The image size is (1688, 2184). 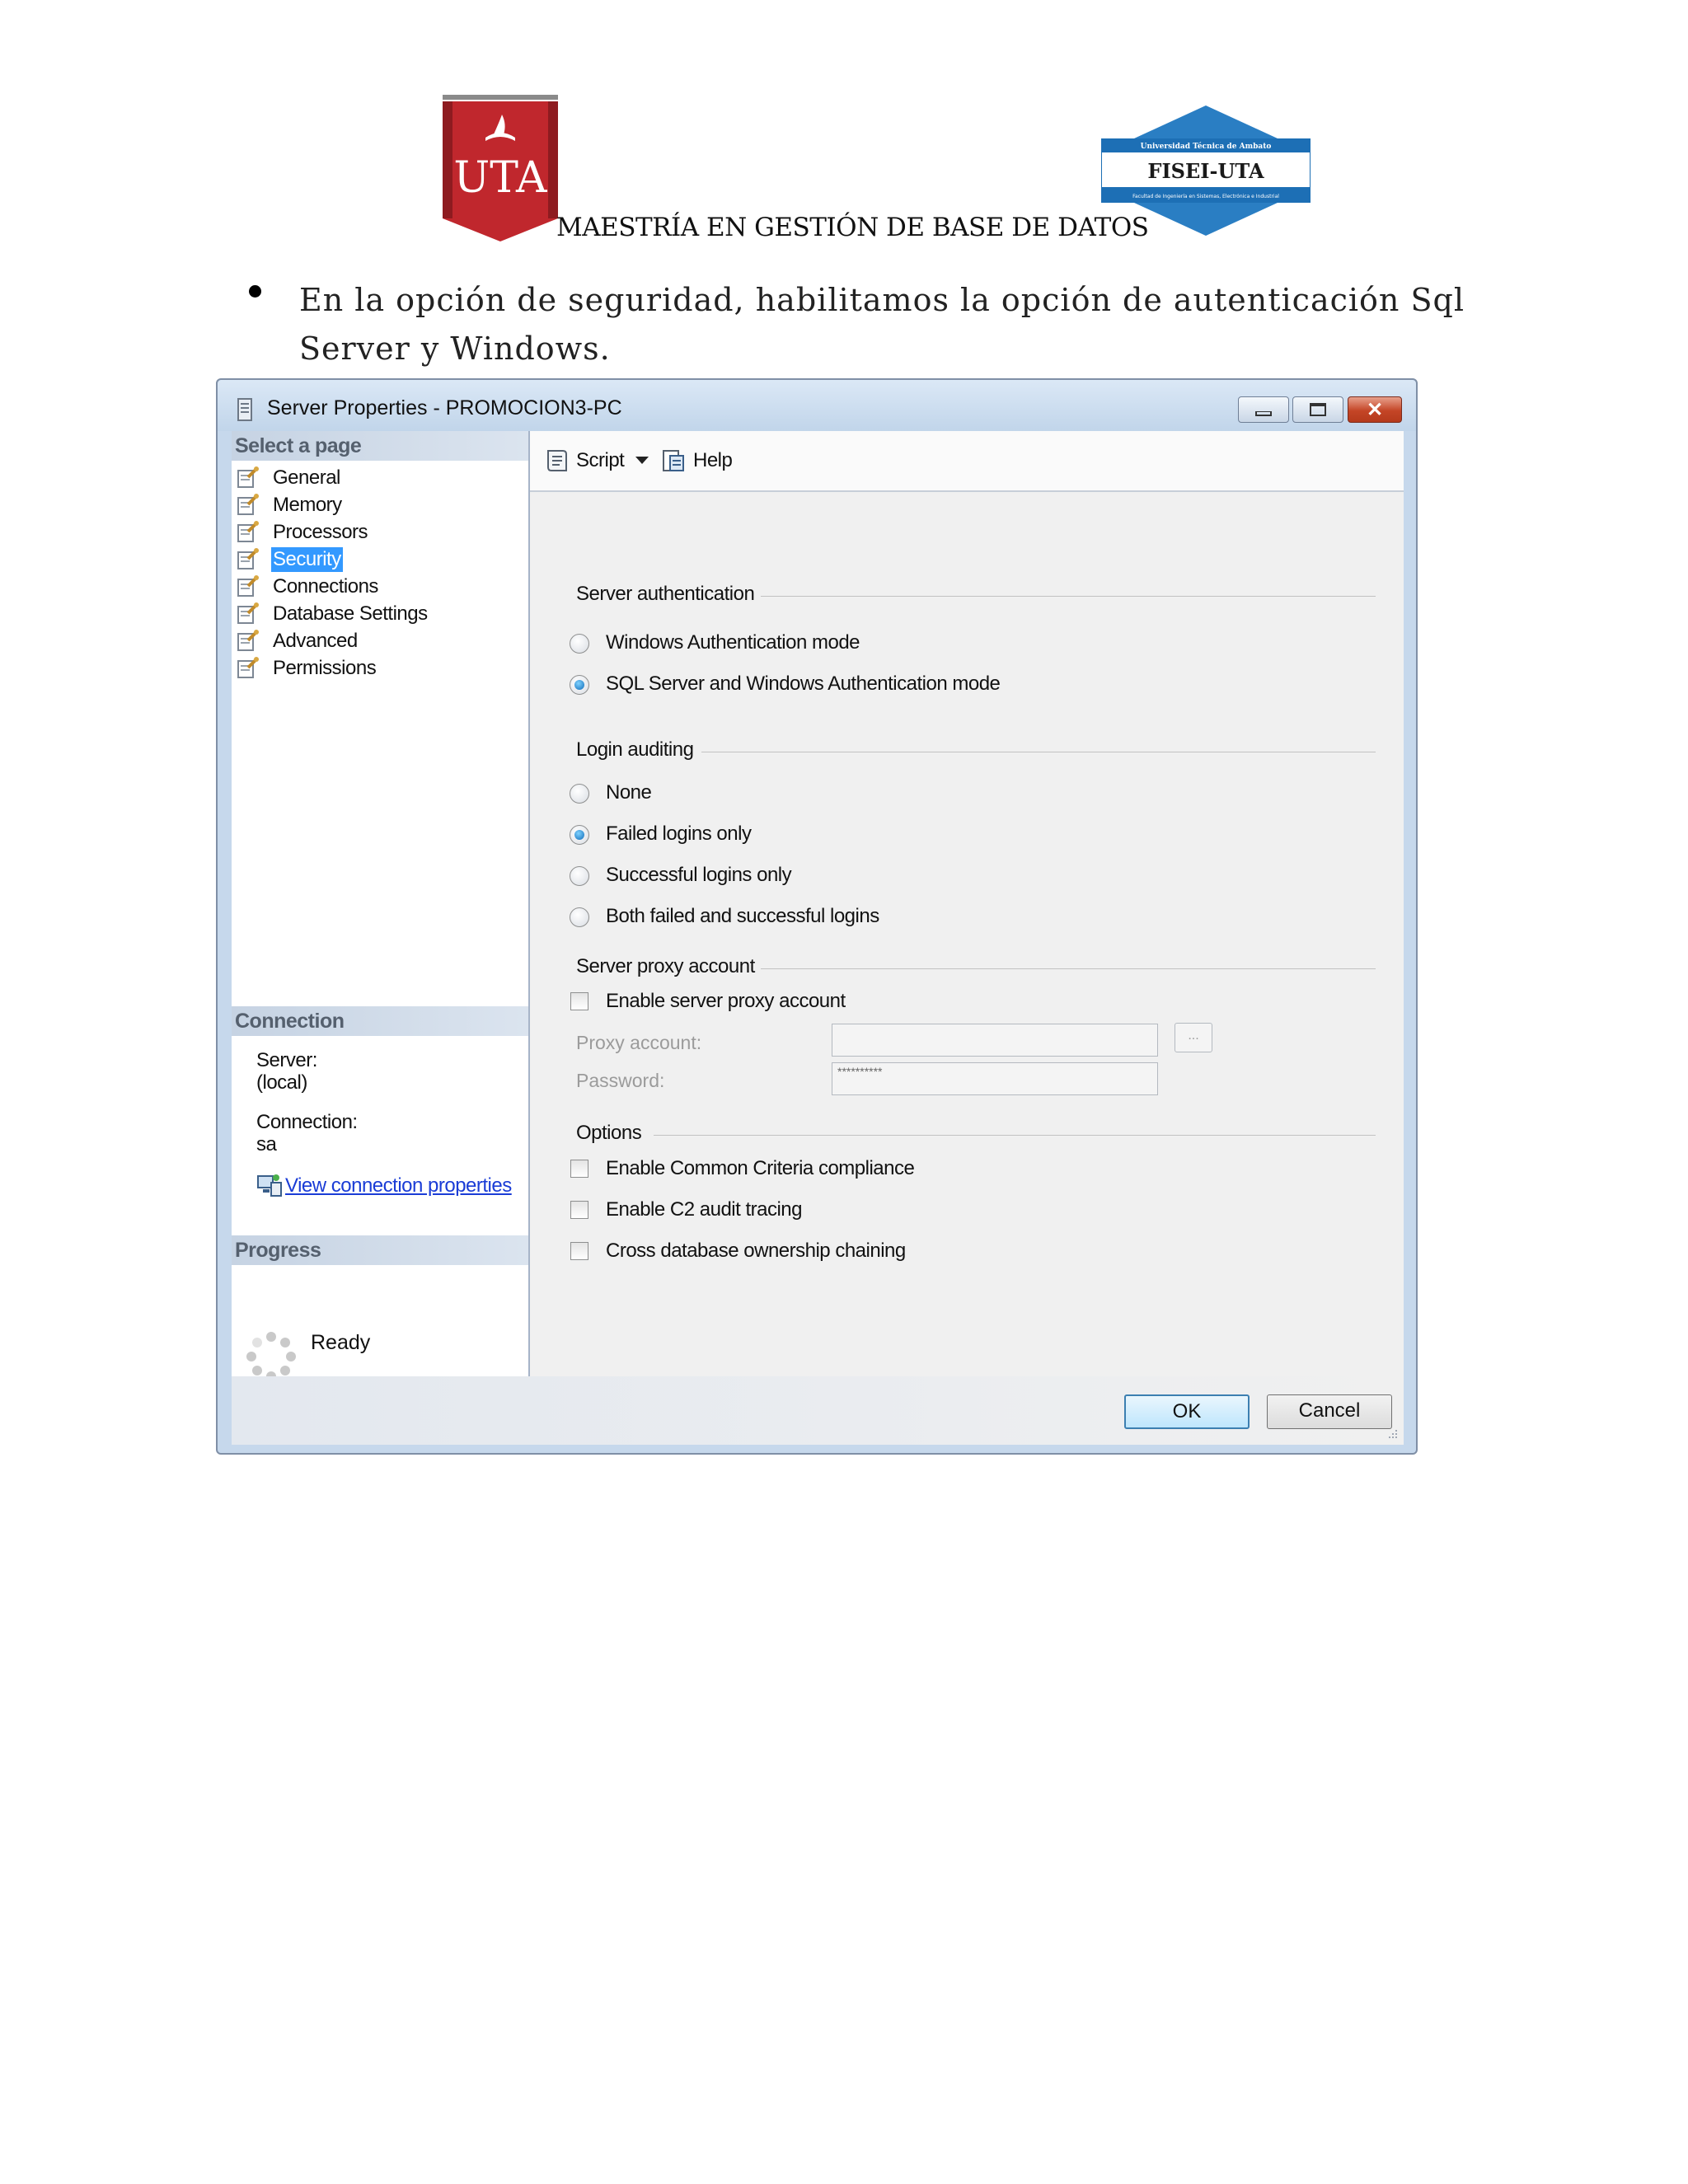 I want to click on view-connection-properties-link: View connection properties, so click(x=399, y=1185).